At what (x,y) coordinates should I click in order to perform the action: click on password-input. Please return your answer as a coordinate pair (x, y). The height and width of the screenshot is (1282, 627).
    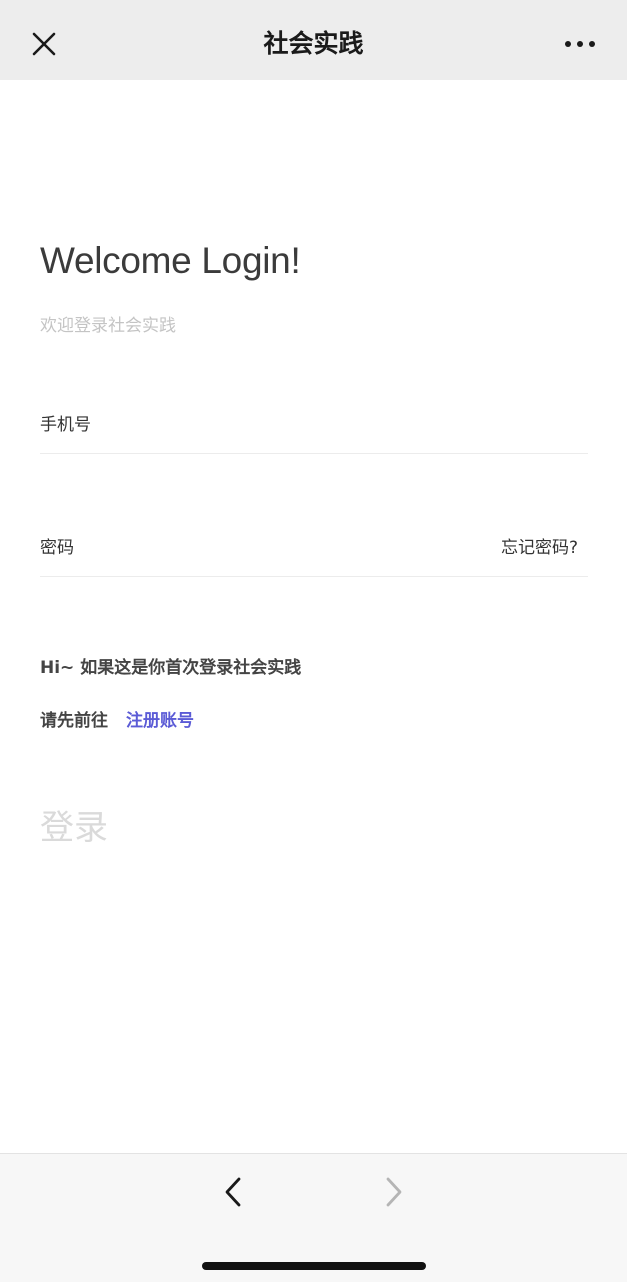
    Looking at the image, I should click on (290, 545).